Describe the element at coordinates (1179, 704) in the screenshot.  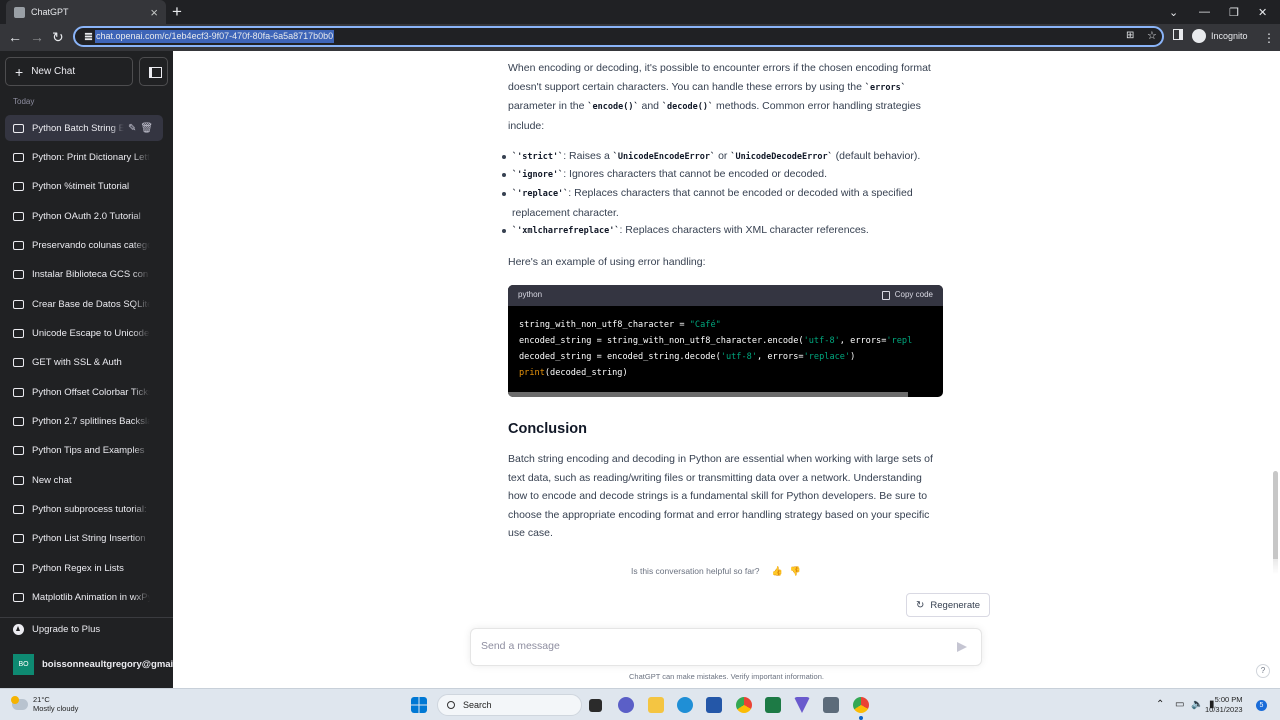
I see `network-icon: ▭` at that location.